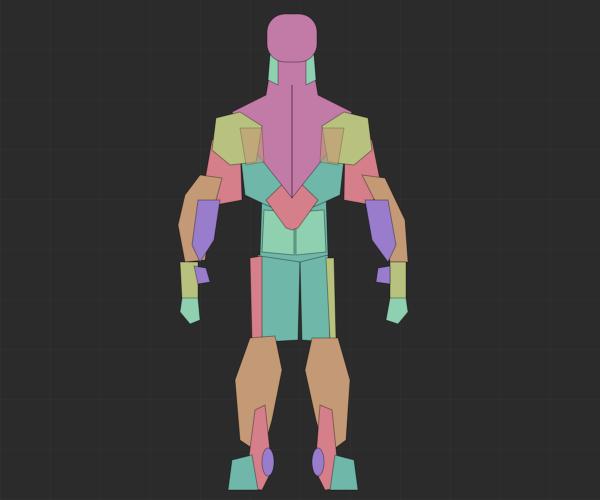 This screenshot has height=500, width=600. I want to click on left-leg, so click(264, 372).